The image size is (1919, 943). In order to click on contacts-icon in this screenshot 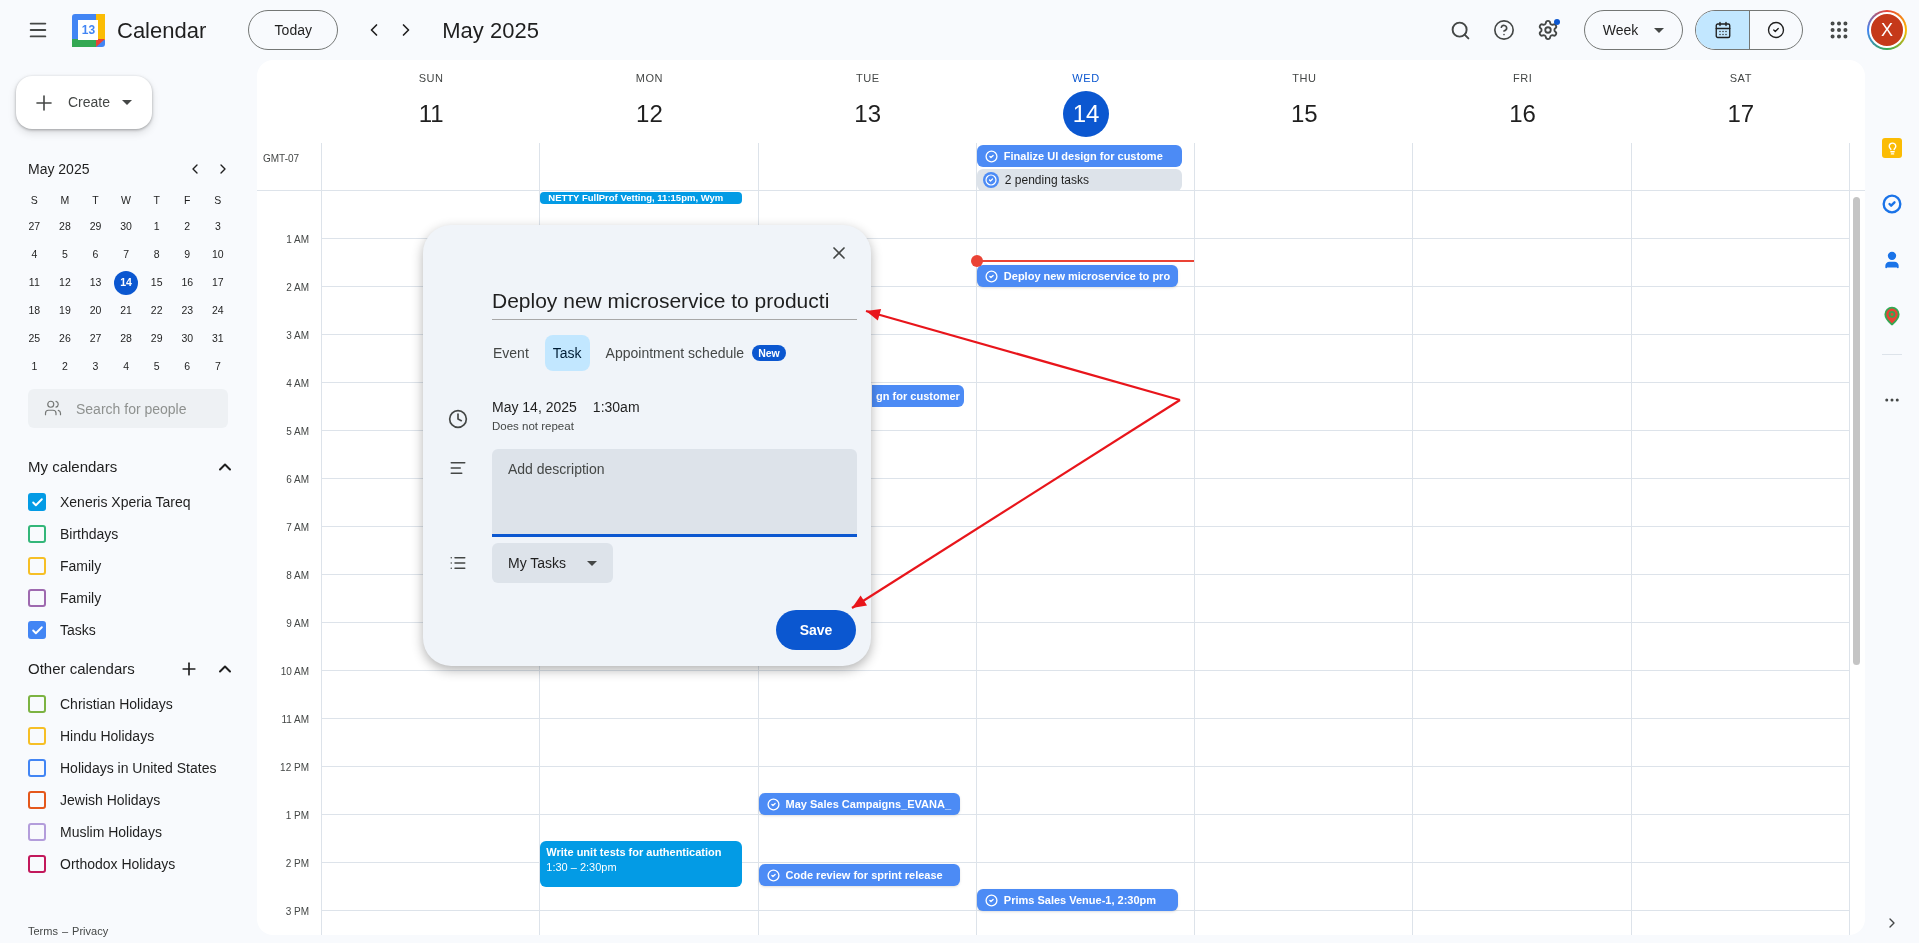, I will do `click(1892, 260)`.